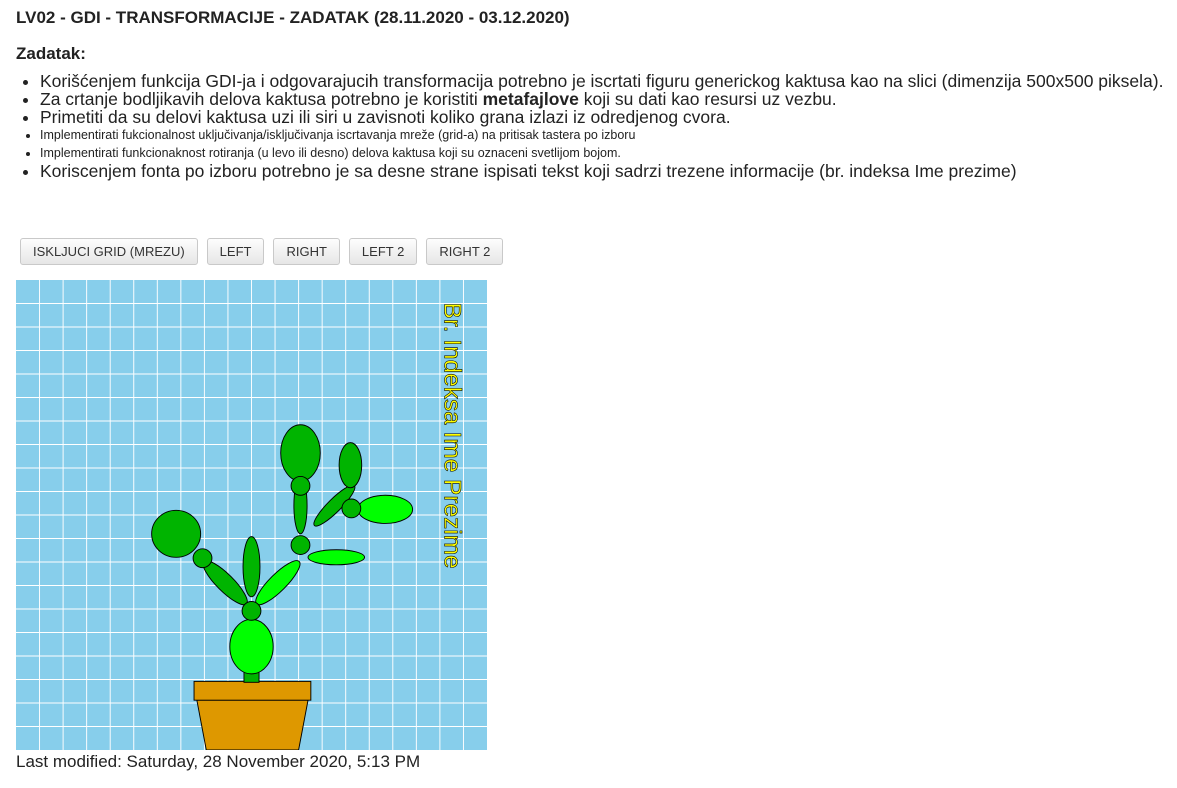 This screenshot has width=1177, height=788. What do you see at coordinates (452, 436) in the screenshot?
I see `student-info-text: Br. Indeksa Ime Prezime` at bounding box center [452, 436].